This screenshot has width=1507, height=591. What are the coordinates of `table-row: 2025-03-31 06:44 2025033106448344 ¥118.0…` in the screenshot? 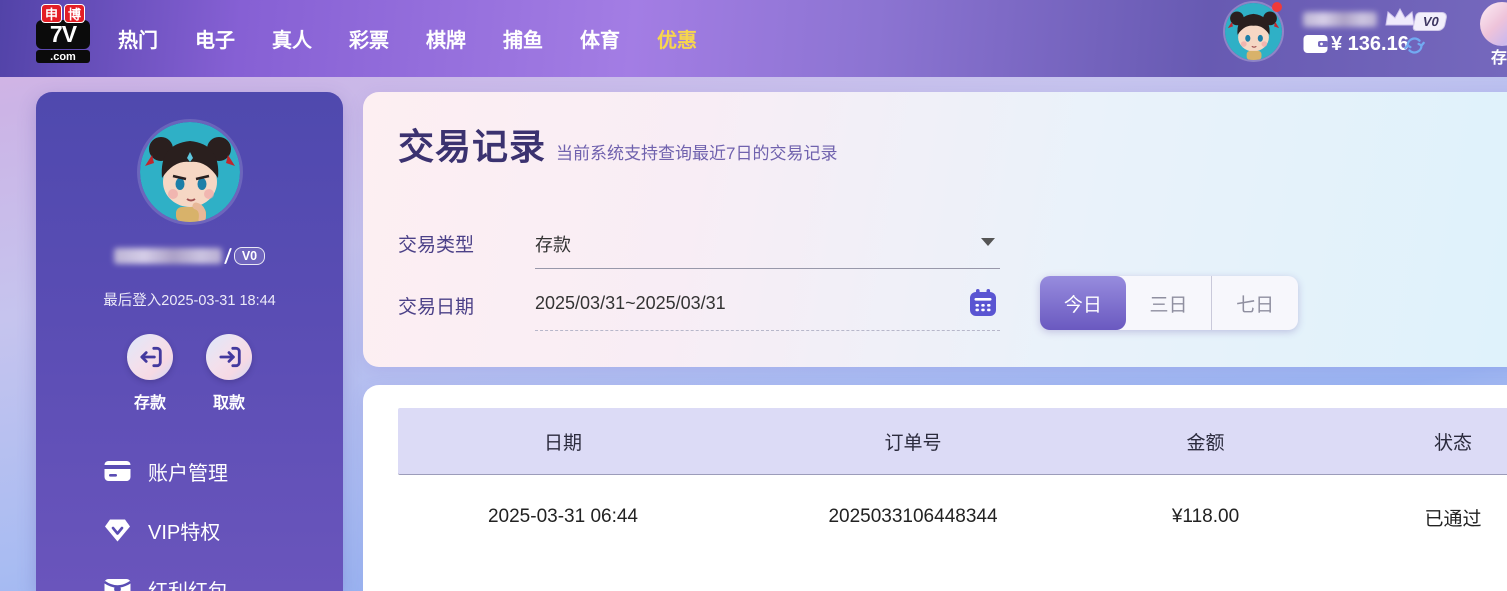 It's located at (952, 517).